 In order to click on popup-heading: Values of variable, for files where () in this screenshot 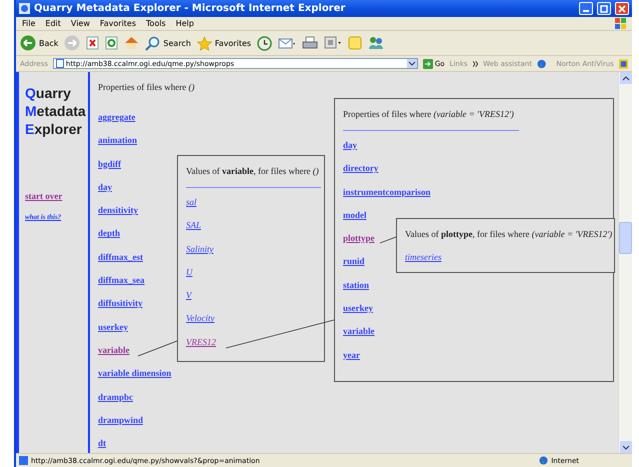, I will do `click(252, 171)`.